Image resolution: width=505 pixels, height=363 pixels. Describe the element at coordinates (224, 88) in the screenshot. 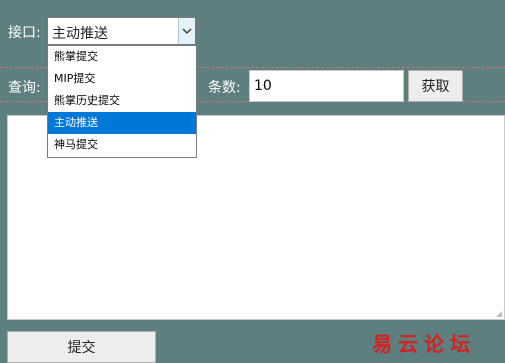

I see `count-label: 条数:` at that location.